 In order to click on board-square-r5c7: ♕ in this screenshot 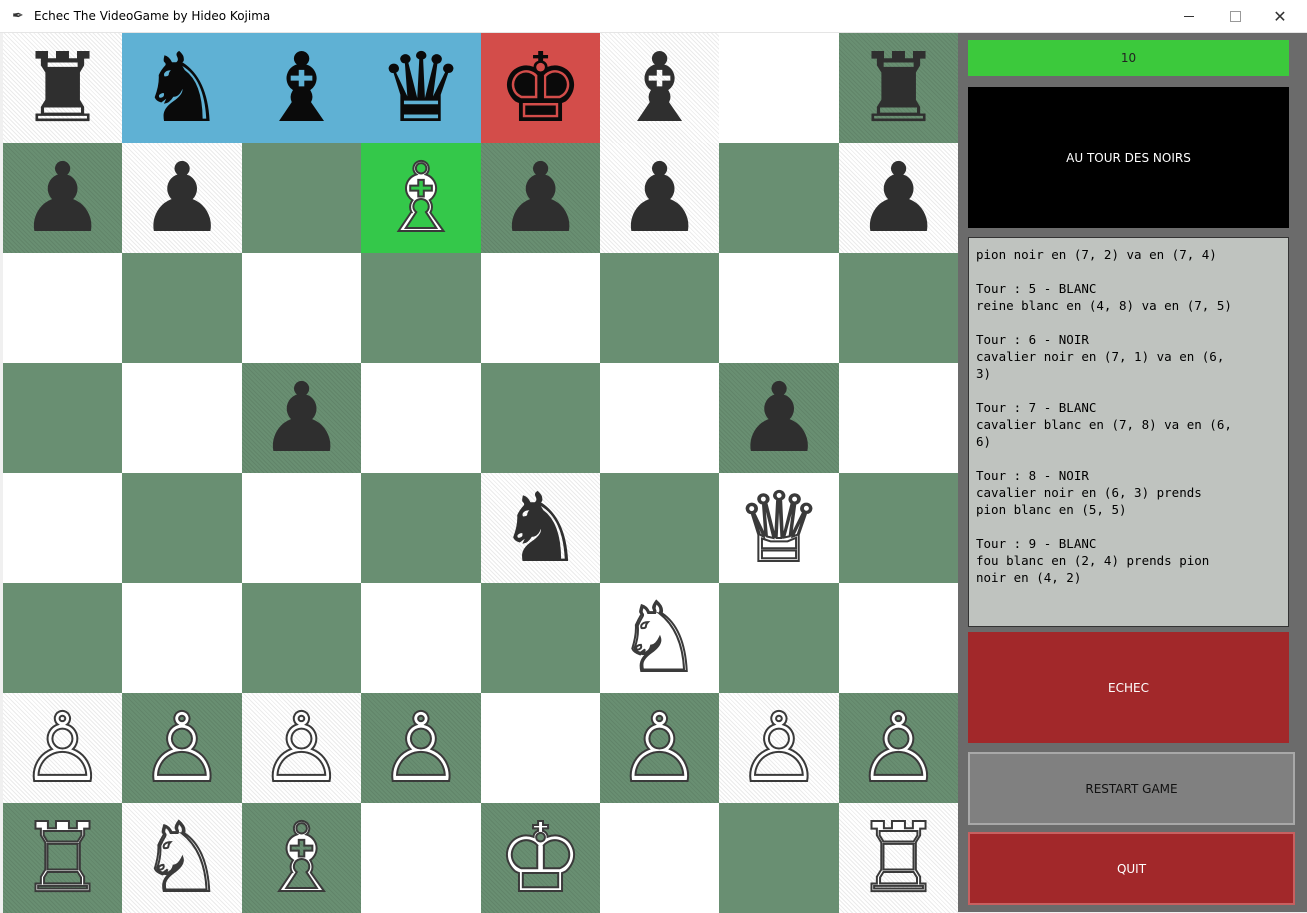, I will do `click(779, 528)`.